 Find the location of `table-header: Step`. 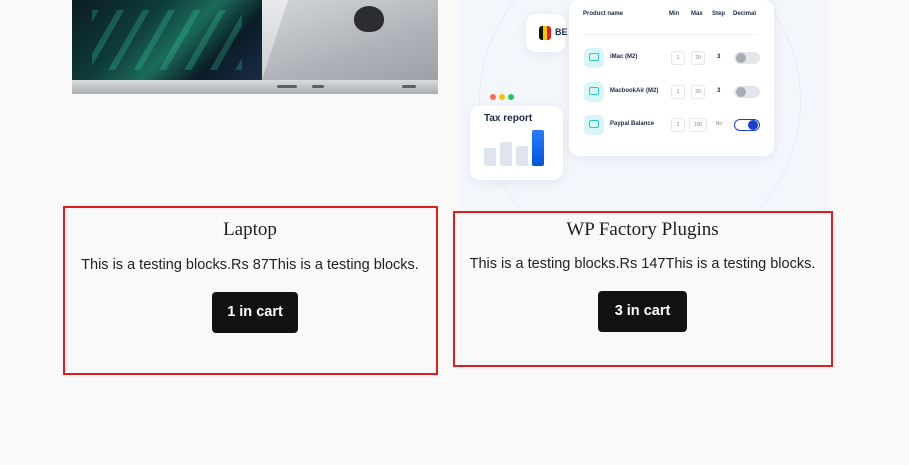

table-header: Step is located at coordinates (719, 14).